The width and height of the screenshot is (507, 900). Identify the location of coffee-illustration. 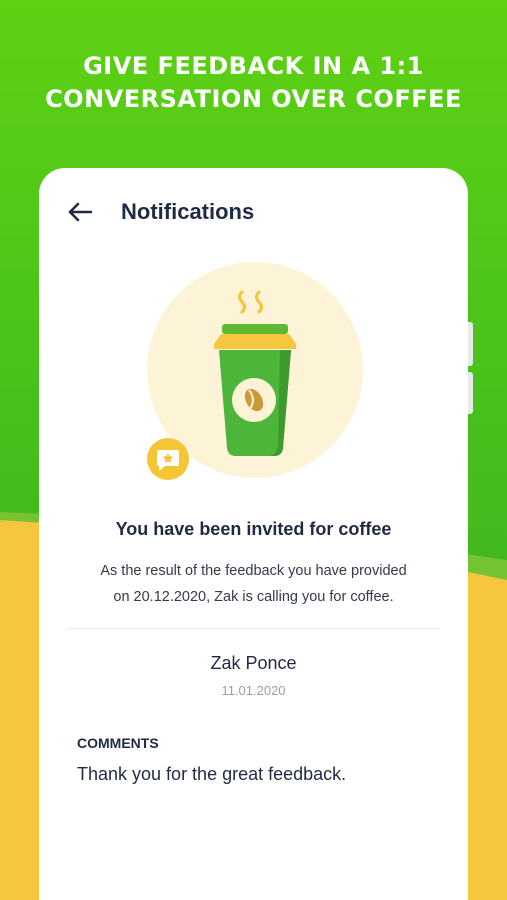
(259, 377).